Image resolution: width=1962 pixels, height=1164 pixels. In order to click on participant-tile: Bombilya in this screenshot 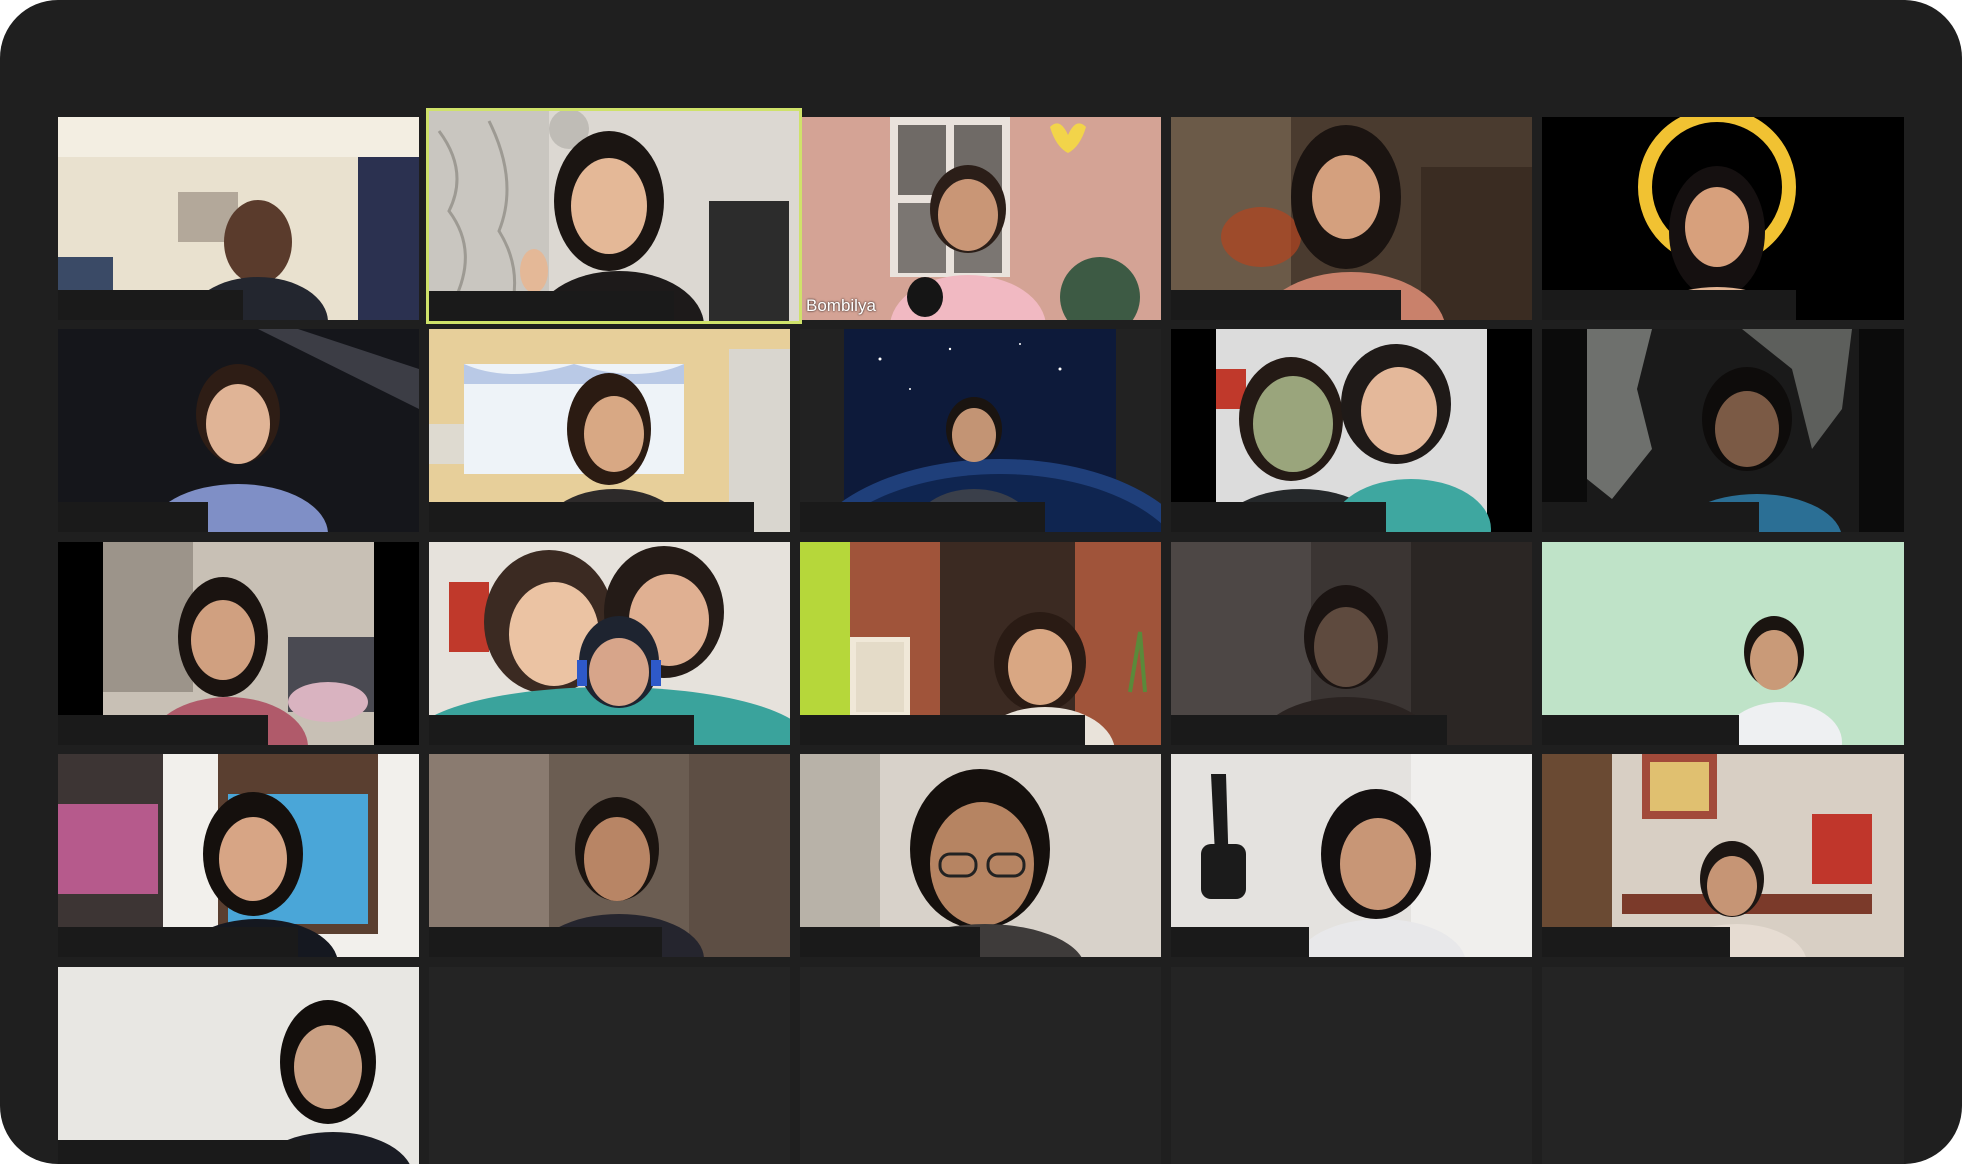, I will do `click(980, 218)`.